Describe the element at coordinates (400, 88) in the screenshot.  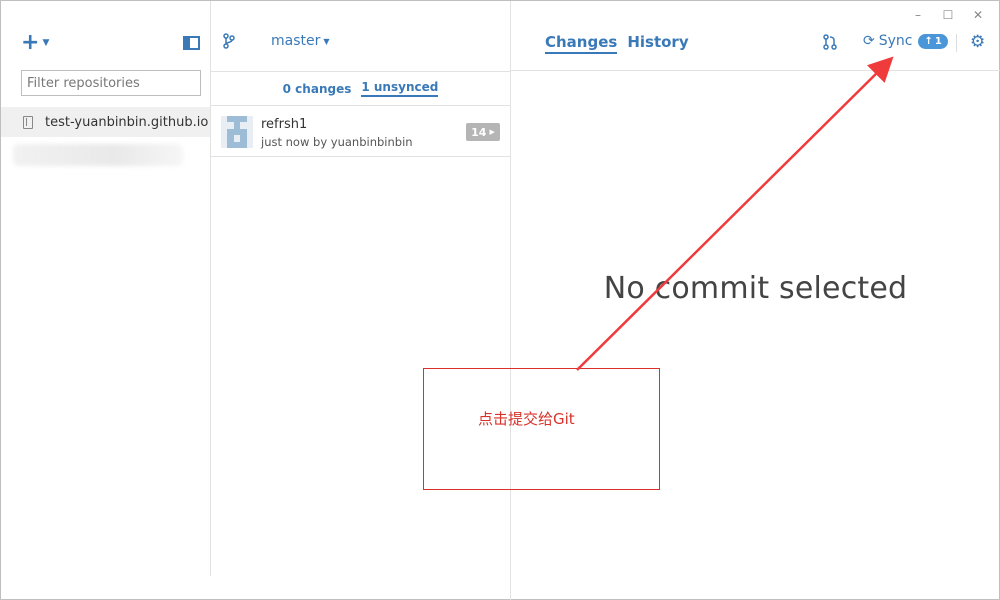
I see `tab-unsynced: 1 unsynced` at that location.